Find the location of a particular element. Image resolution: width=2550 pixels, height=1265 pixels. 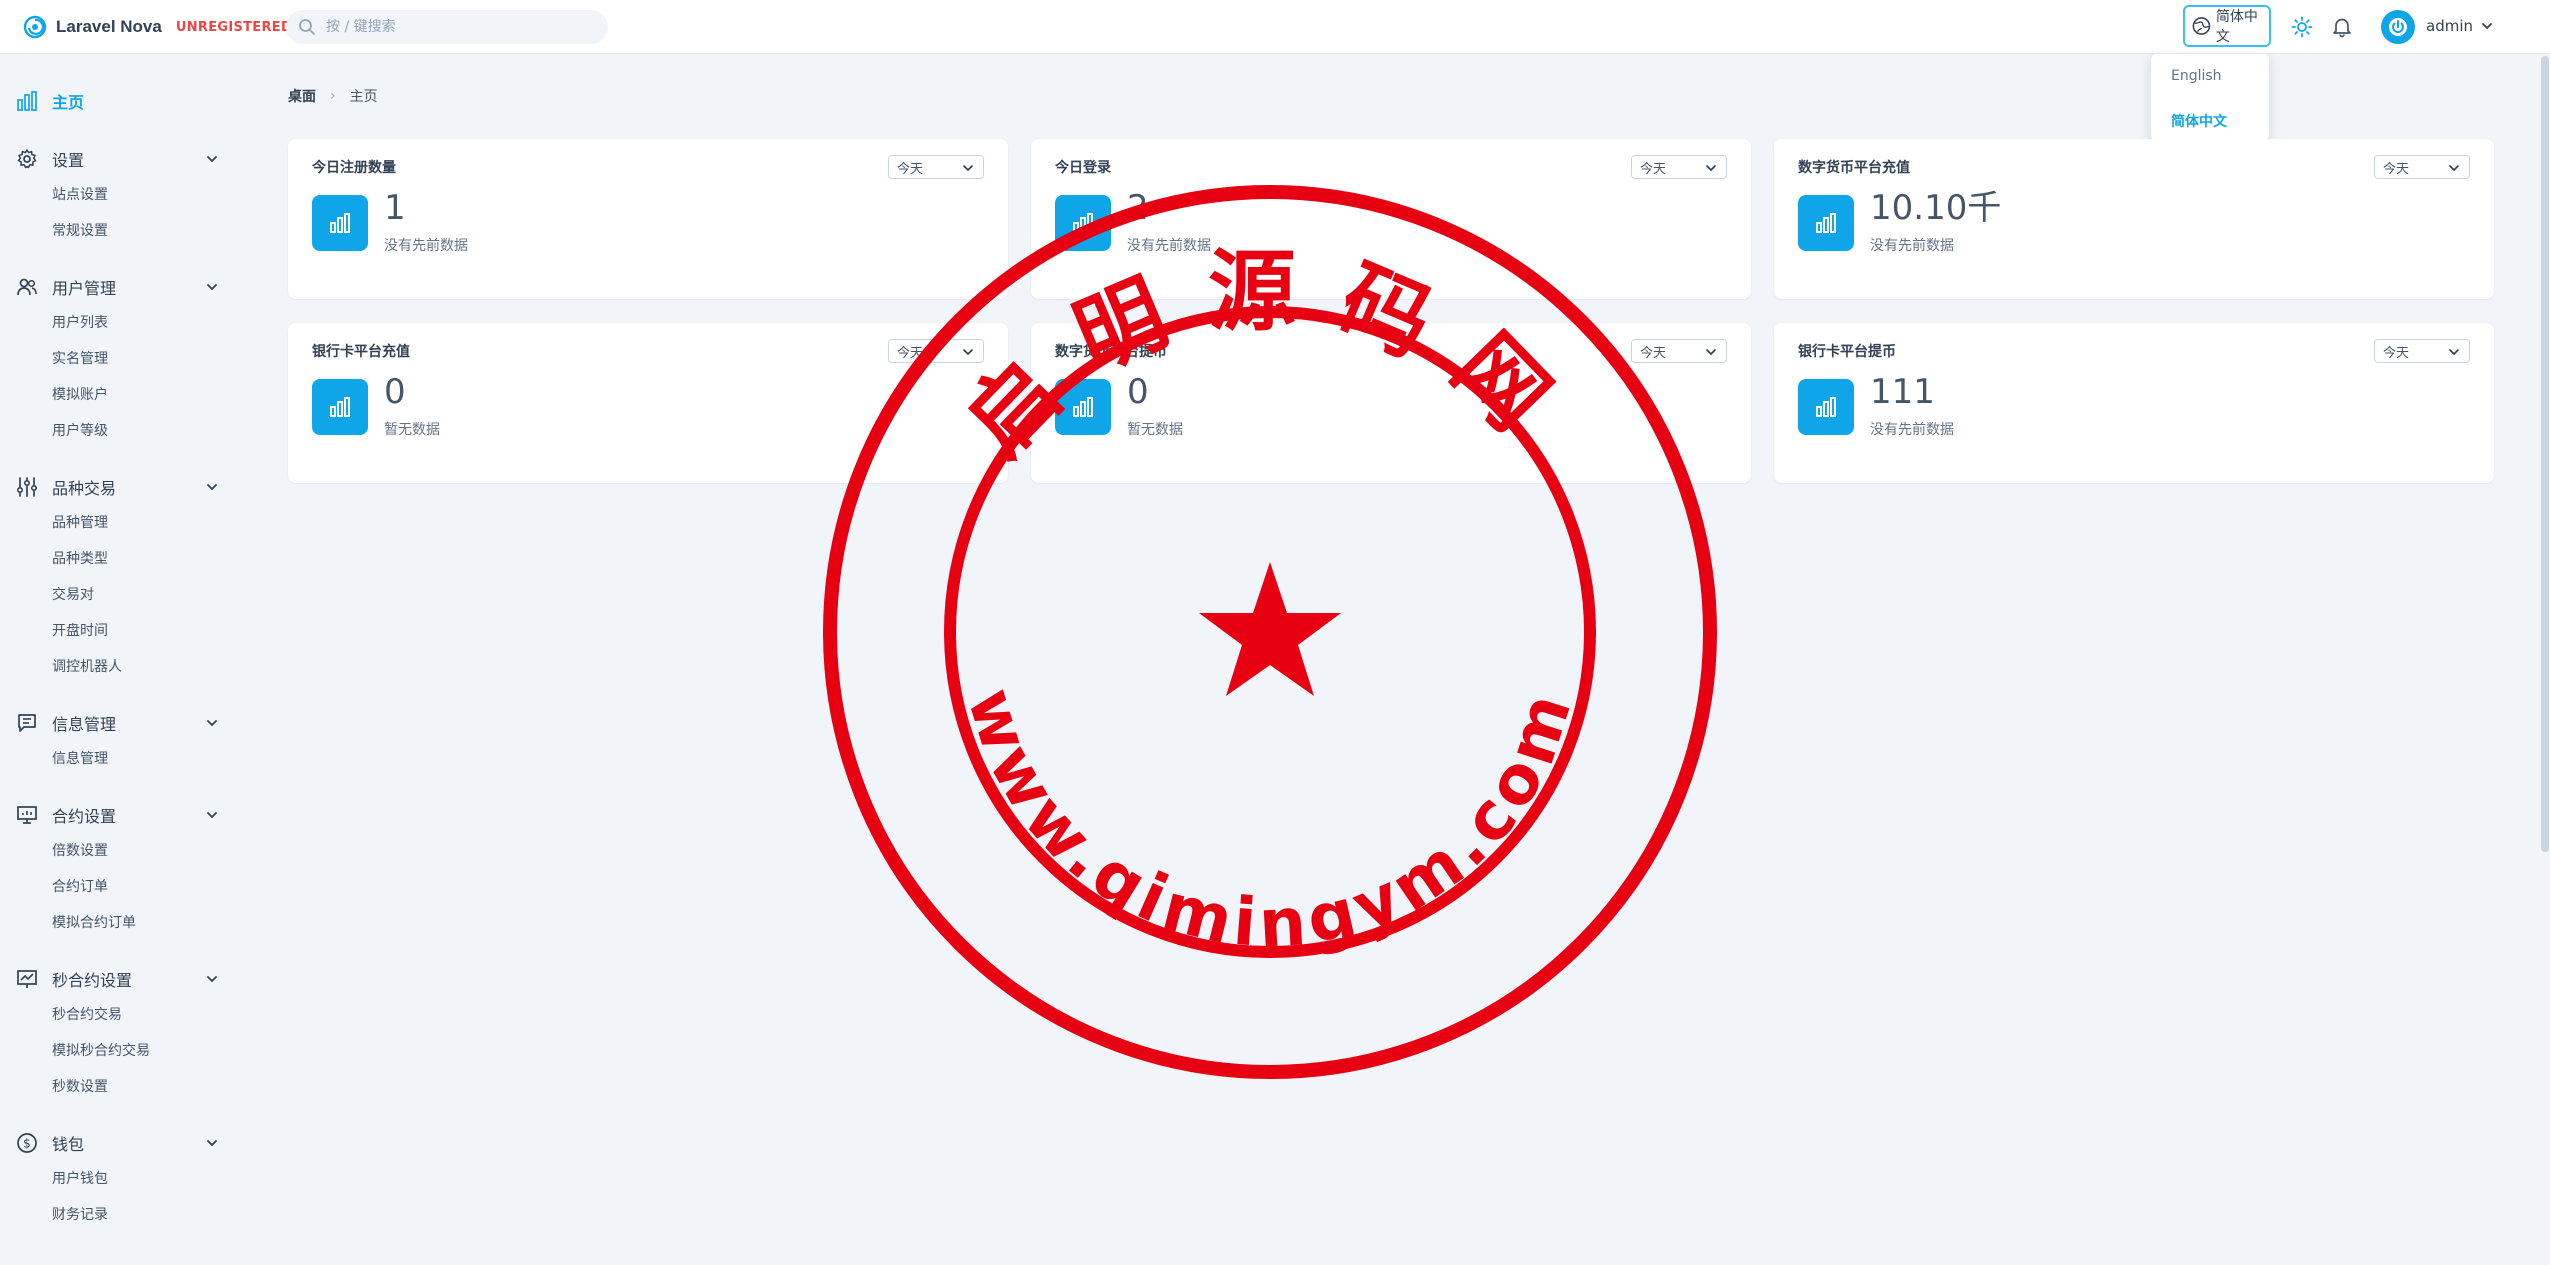

language-switcher-button: 简体中文 is located at coordinates (2227, 26).